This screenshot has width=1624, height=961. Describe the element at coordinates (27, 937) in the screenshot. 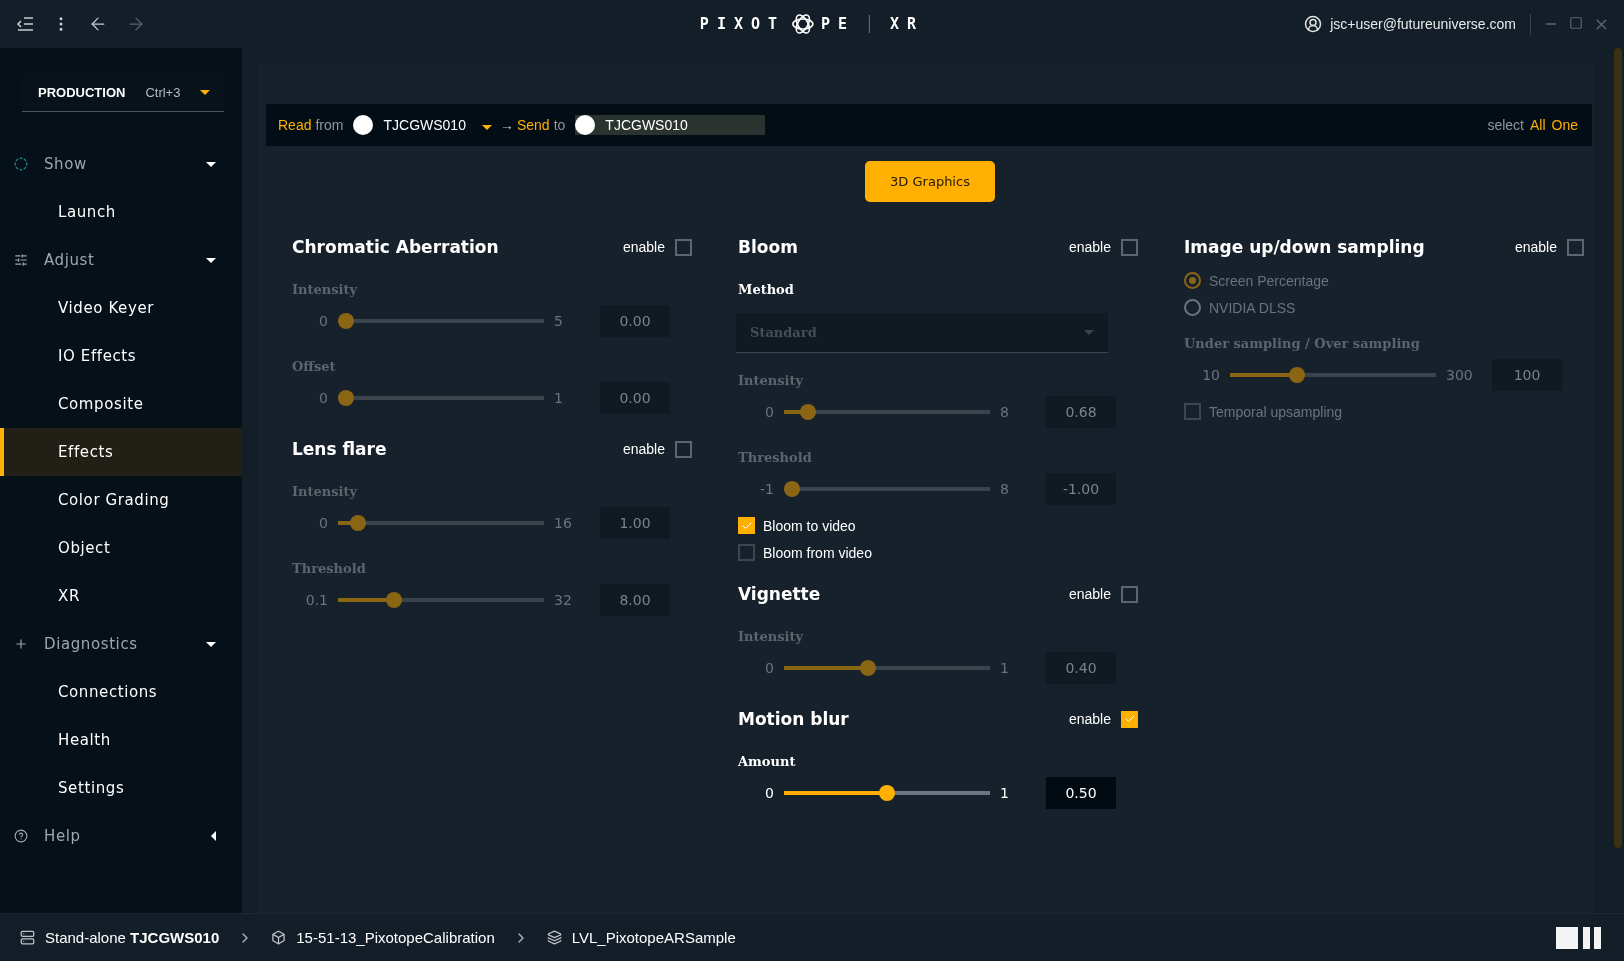

I see `machine-icon` at that location.